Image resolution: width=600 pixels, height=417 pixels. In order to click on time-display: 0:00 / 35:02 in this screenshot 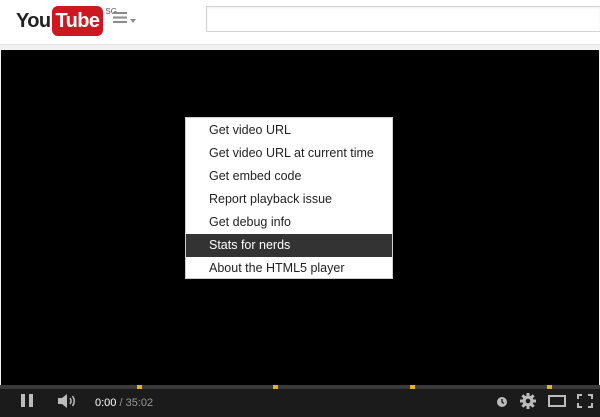, I will do `click(124, 403)`.